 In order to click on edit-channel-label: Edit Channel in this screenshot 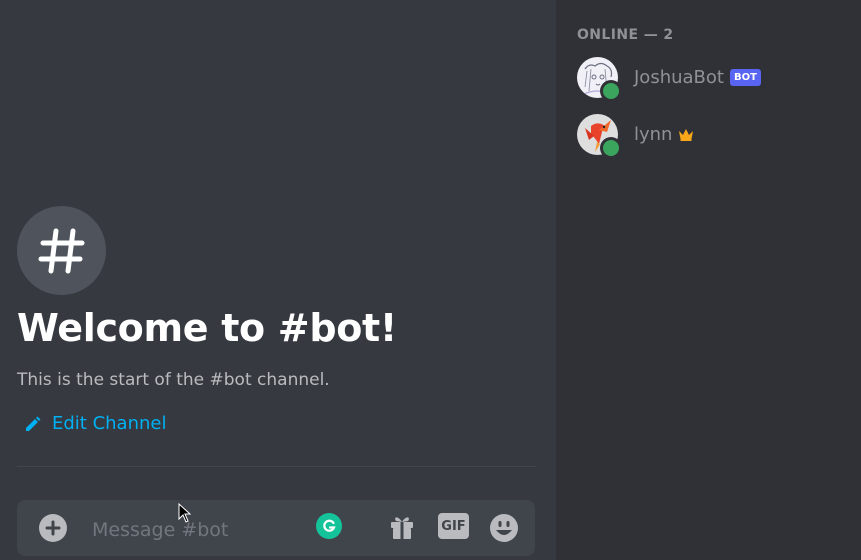, I will do `click(109, 423)`.